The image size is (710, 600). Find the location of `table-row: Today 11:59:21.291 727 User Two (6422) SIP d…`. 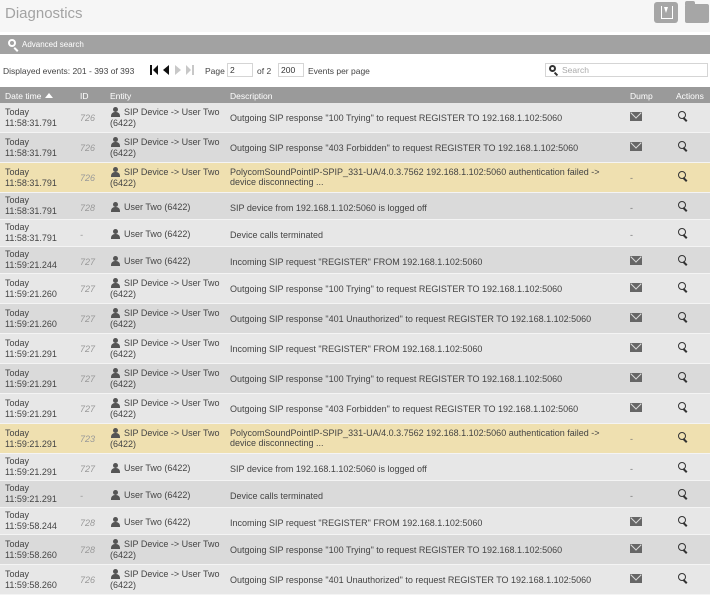

table-row: Today 11:59:21.291 727 User Two (6422) SIP d… is located at coordinates (355, 467).